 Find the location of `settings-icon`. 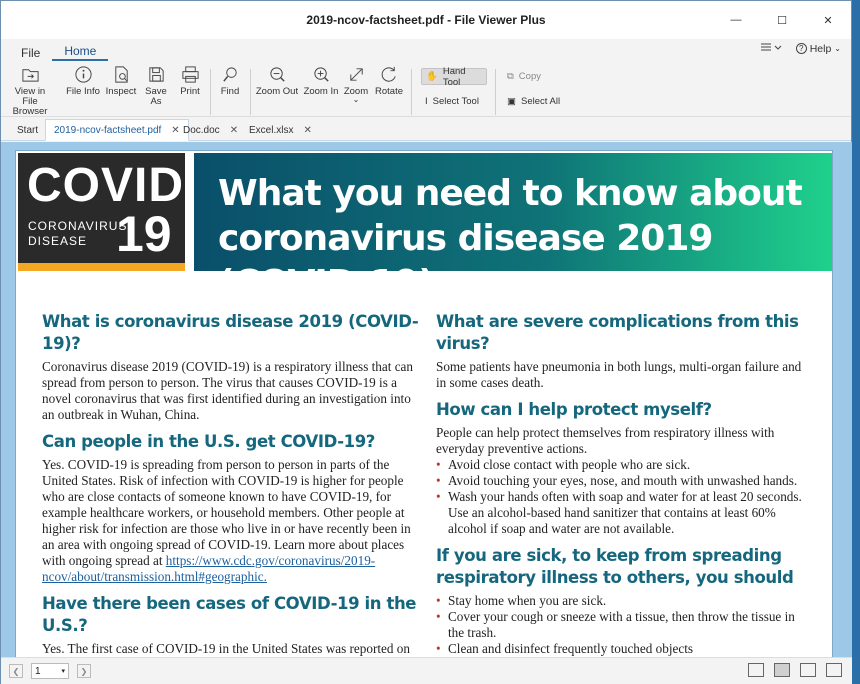

settings-icon is located at coordinates (771, 48).